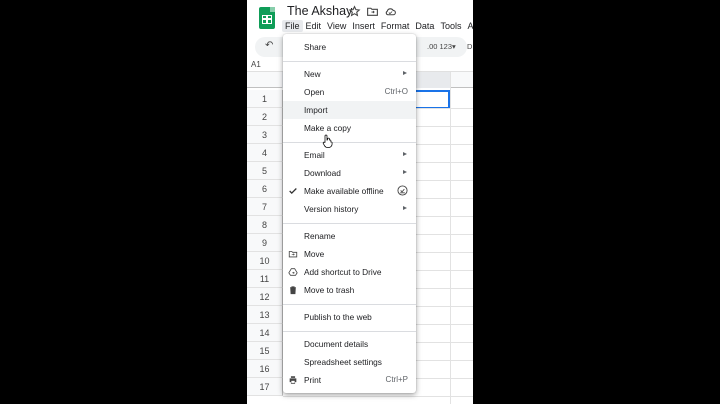  I want to click on row-header: 16, so click(265, 369).